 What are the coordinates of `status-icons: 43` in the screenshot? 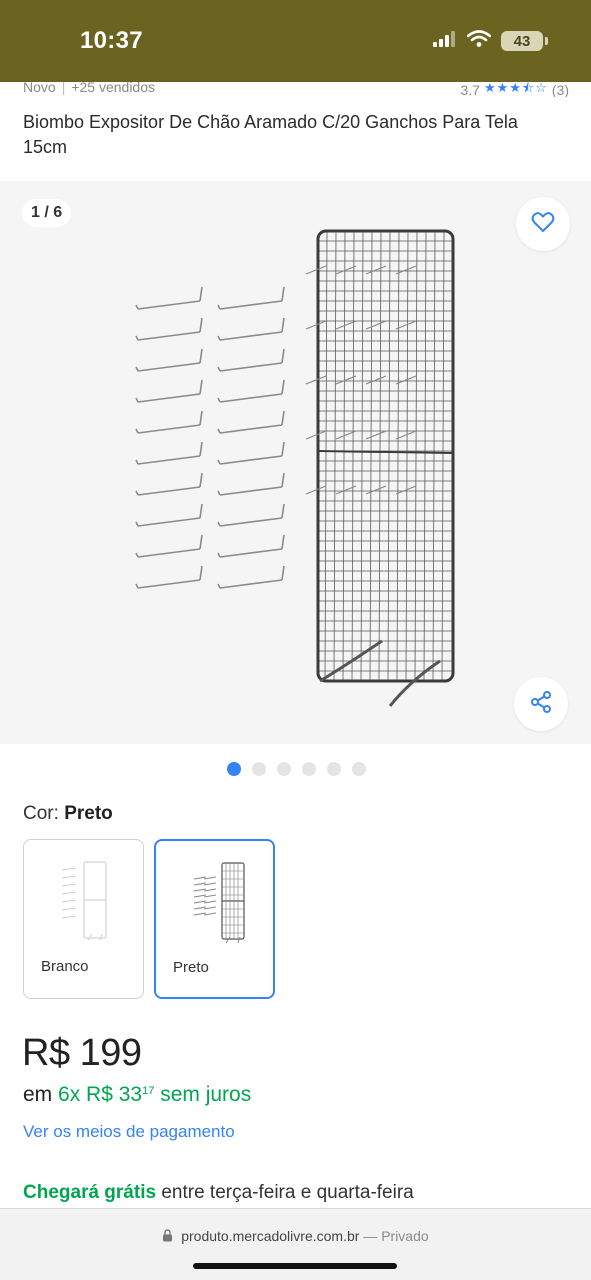 It's located at (490, 41).